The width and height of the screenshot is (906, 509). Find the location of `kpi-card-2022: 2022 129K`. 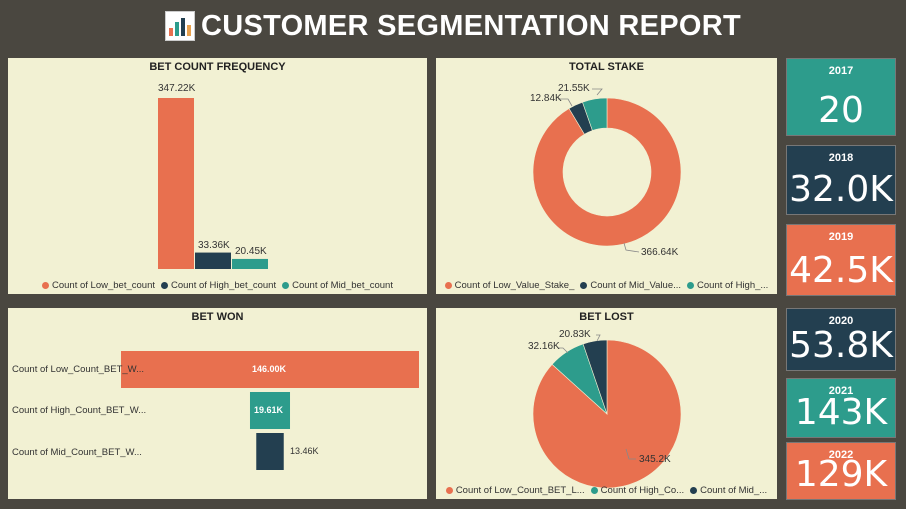

kpi-card-2022: 2022 129K is located at coordinates (841, 471).